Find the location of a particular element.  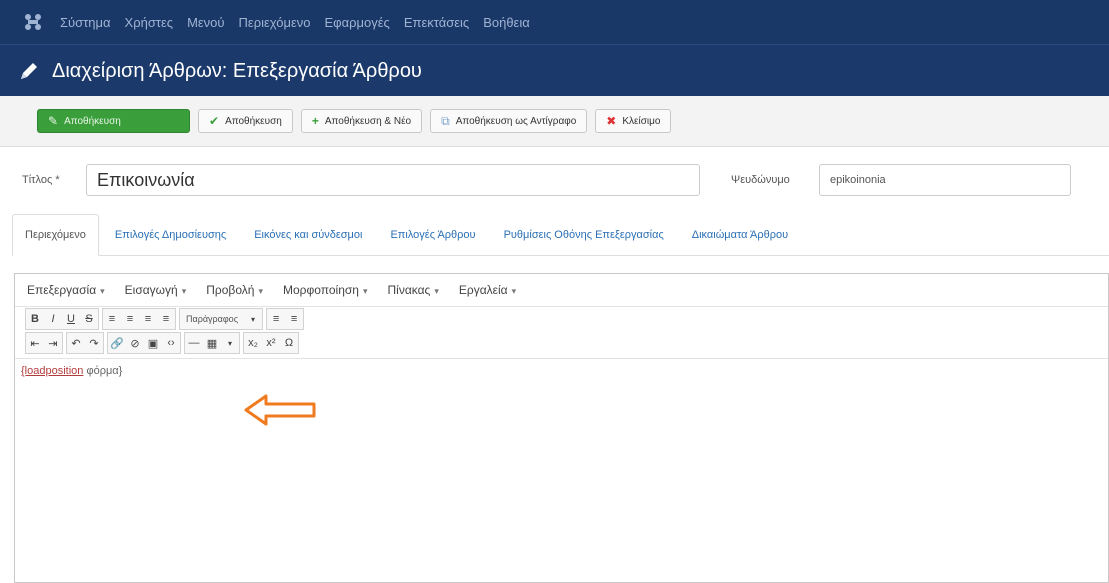

title-row: Τίτλος * Ψευδώνυμο is located at coordinates (554, 180).